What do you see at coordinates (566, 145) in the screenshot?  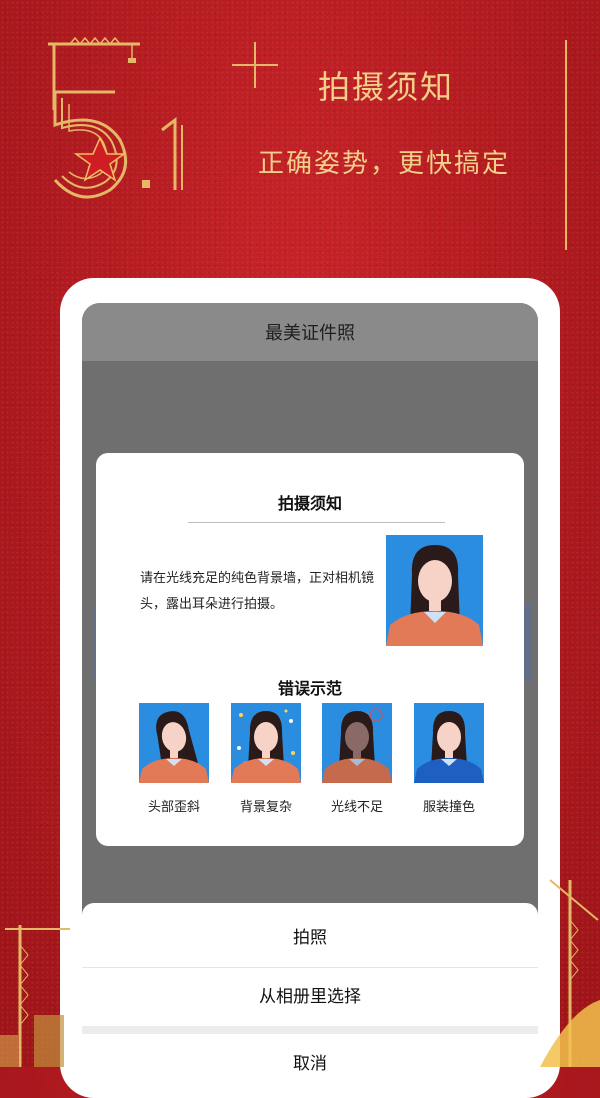 I see `header-divider` at bounding box center [566, 145].